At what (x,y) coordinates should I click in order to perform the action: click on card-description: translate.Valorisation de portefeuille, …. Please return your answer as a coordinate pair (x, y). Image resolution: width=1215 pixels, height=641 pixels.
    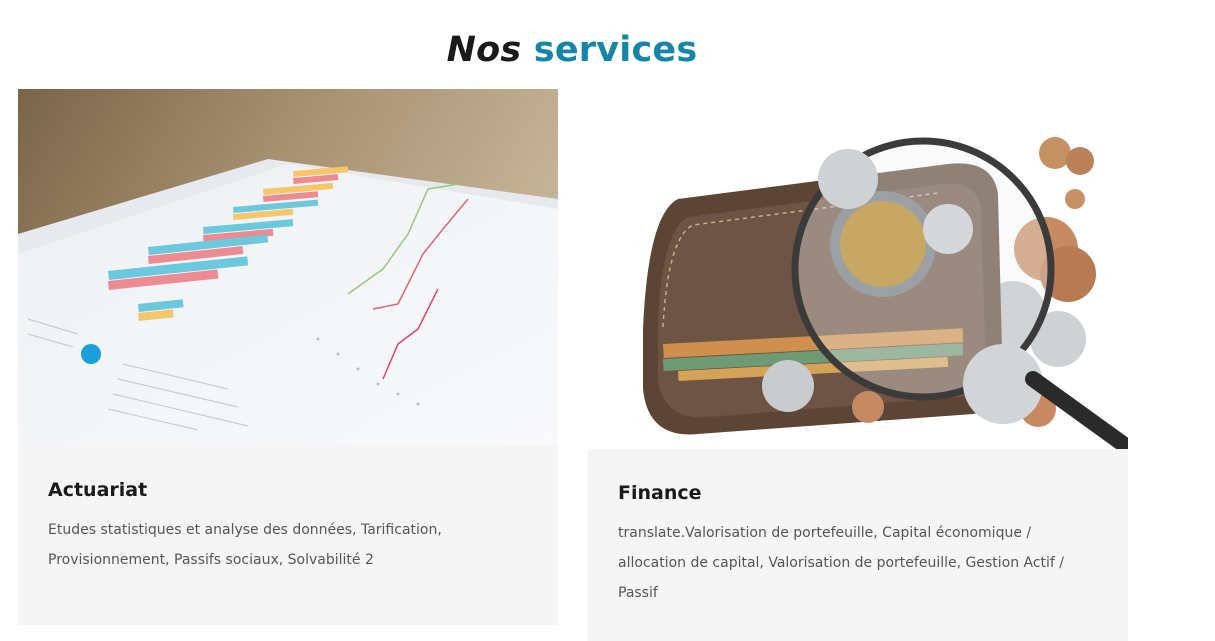
    Looking at the image, I should click on (841, 563).